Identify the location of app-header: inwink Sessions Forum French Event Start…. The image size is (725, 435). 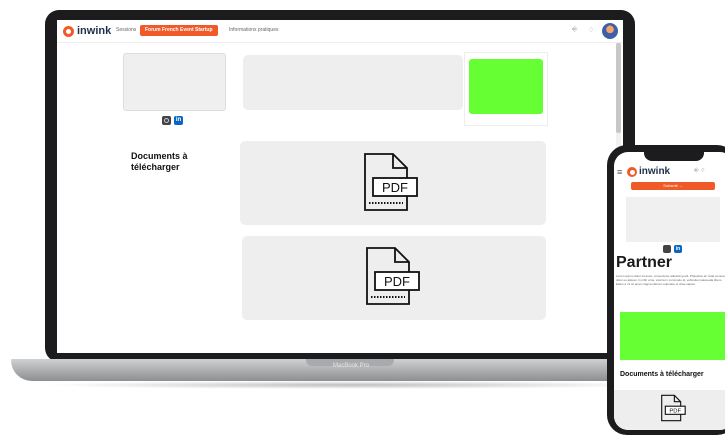
(340, 31).